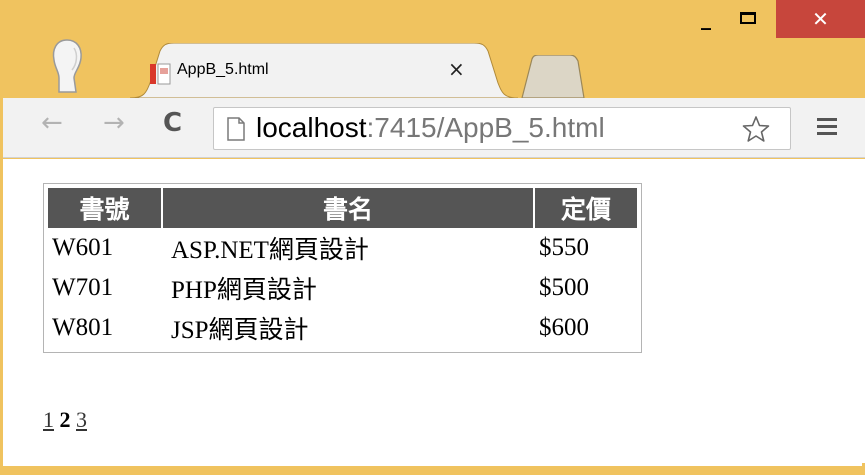 The height and width of the screenshot is (475, 865). I want to click on maximize-button, so click(748, 18).